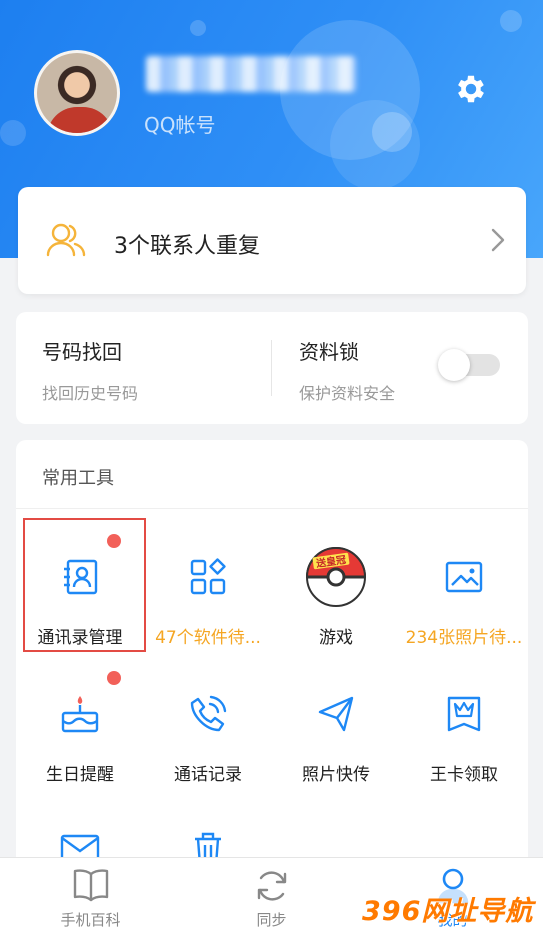 The height and width of the screenshot is (931, 543). I want to click on number-recovery-subtitle: 找回历史号码, so click(90, 393).